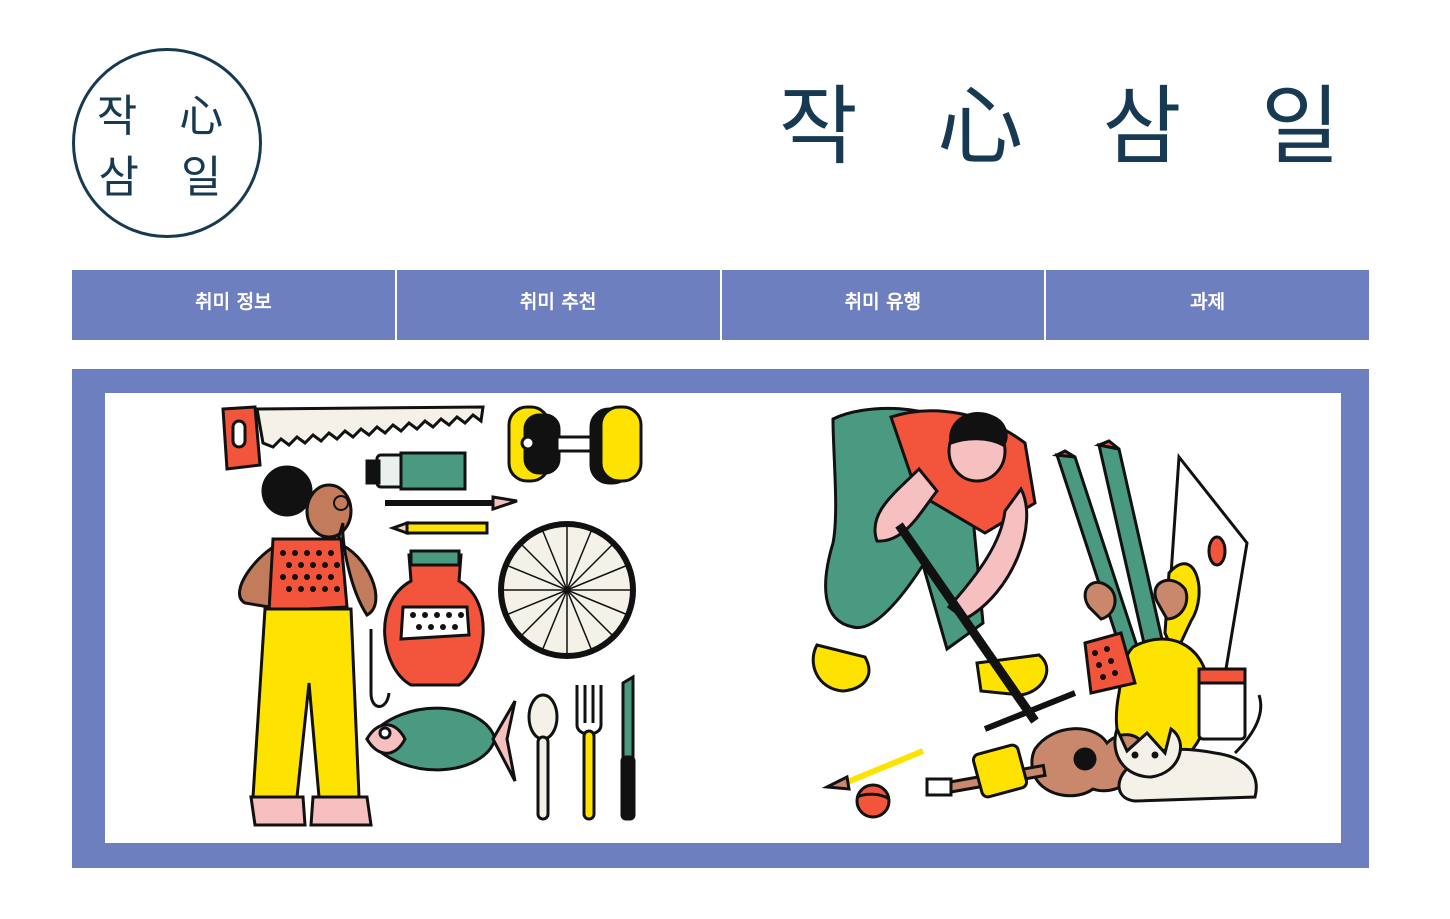  Describe the element at coordinates (589, 753) in the screenshot. I see `fork-icon` at that location.